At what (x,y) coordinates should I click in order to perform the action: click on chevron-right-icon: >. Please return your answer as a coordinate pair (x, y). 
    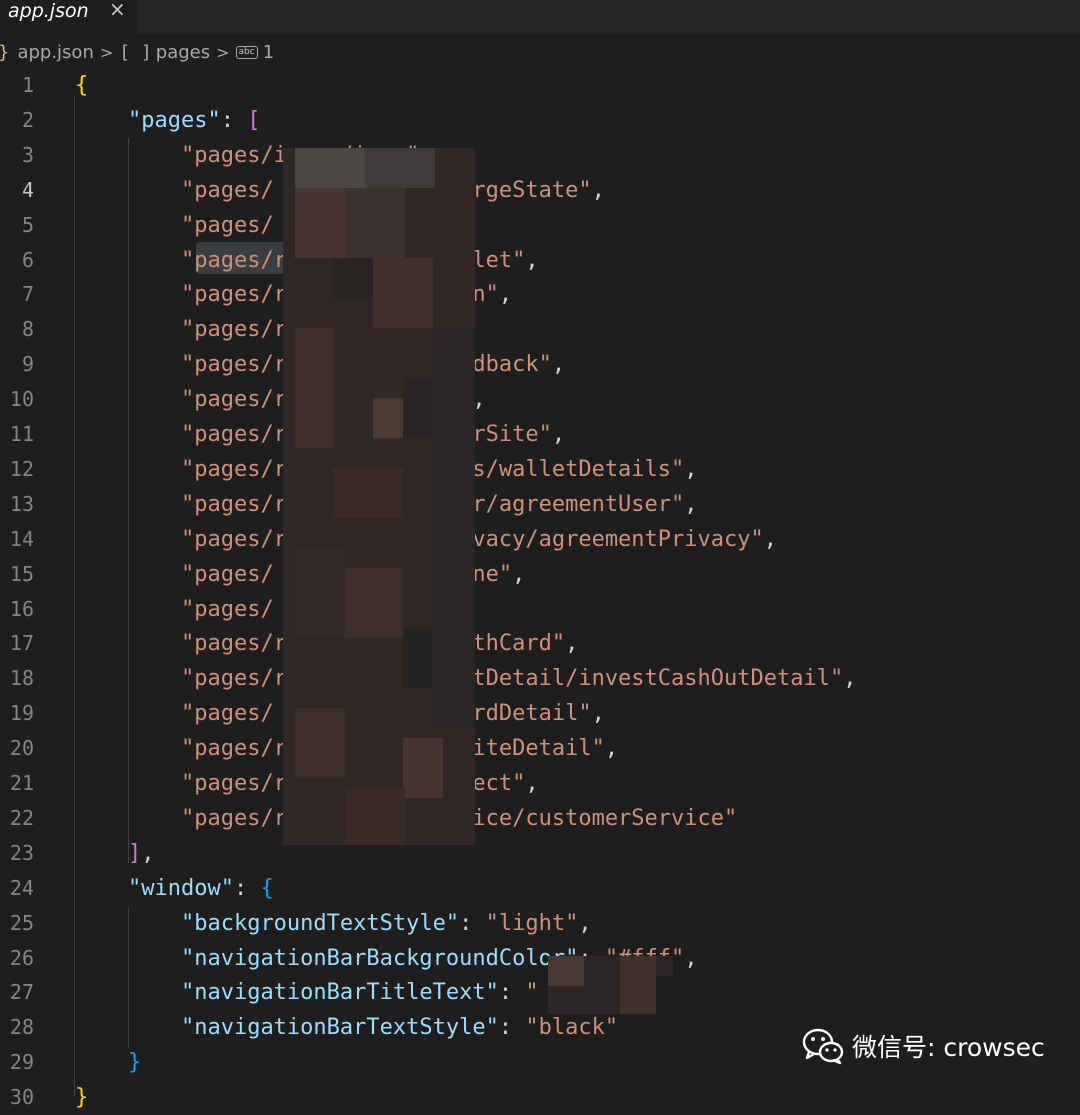
    Looking at the image, I should click on (106, 52).